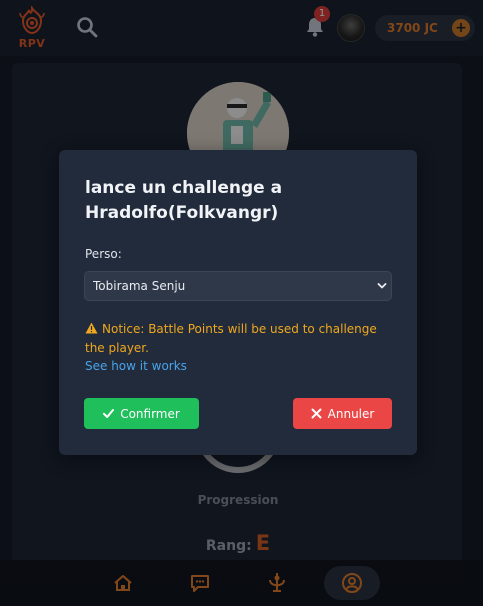 The width and height of the screenshot is (483, 606). Describe the element at coordinates (316, 413) in the screenshot. I see `close-icon` at that location.